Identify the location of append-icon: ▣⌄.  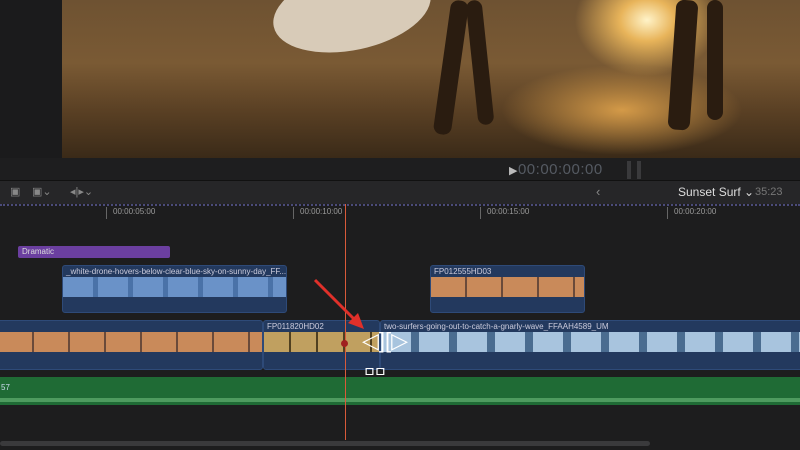
(42, 191).